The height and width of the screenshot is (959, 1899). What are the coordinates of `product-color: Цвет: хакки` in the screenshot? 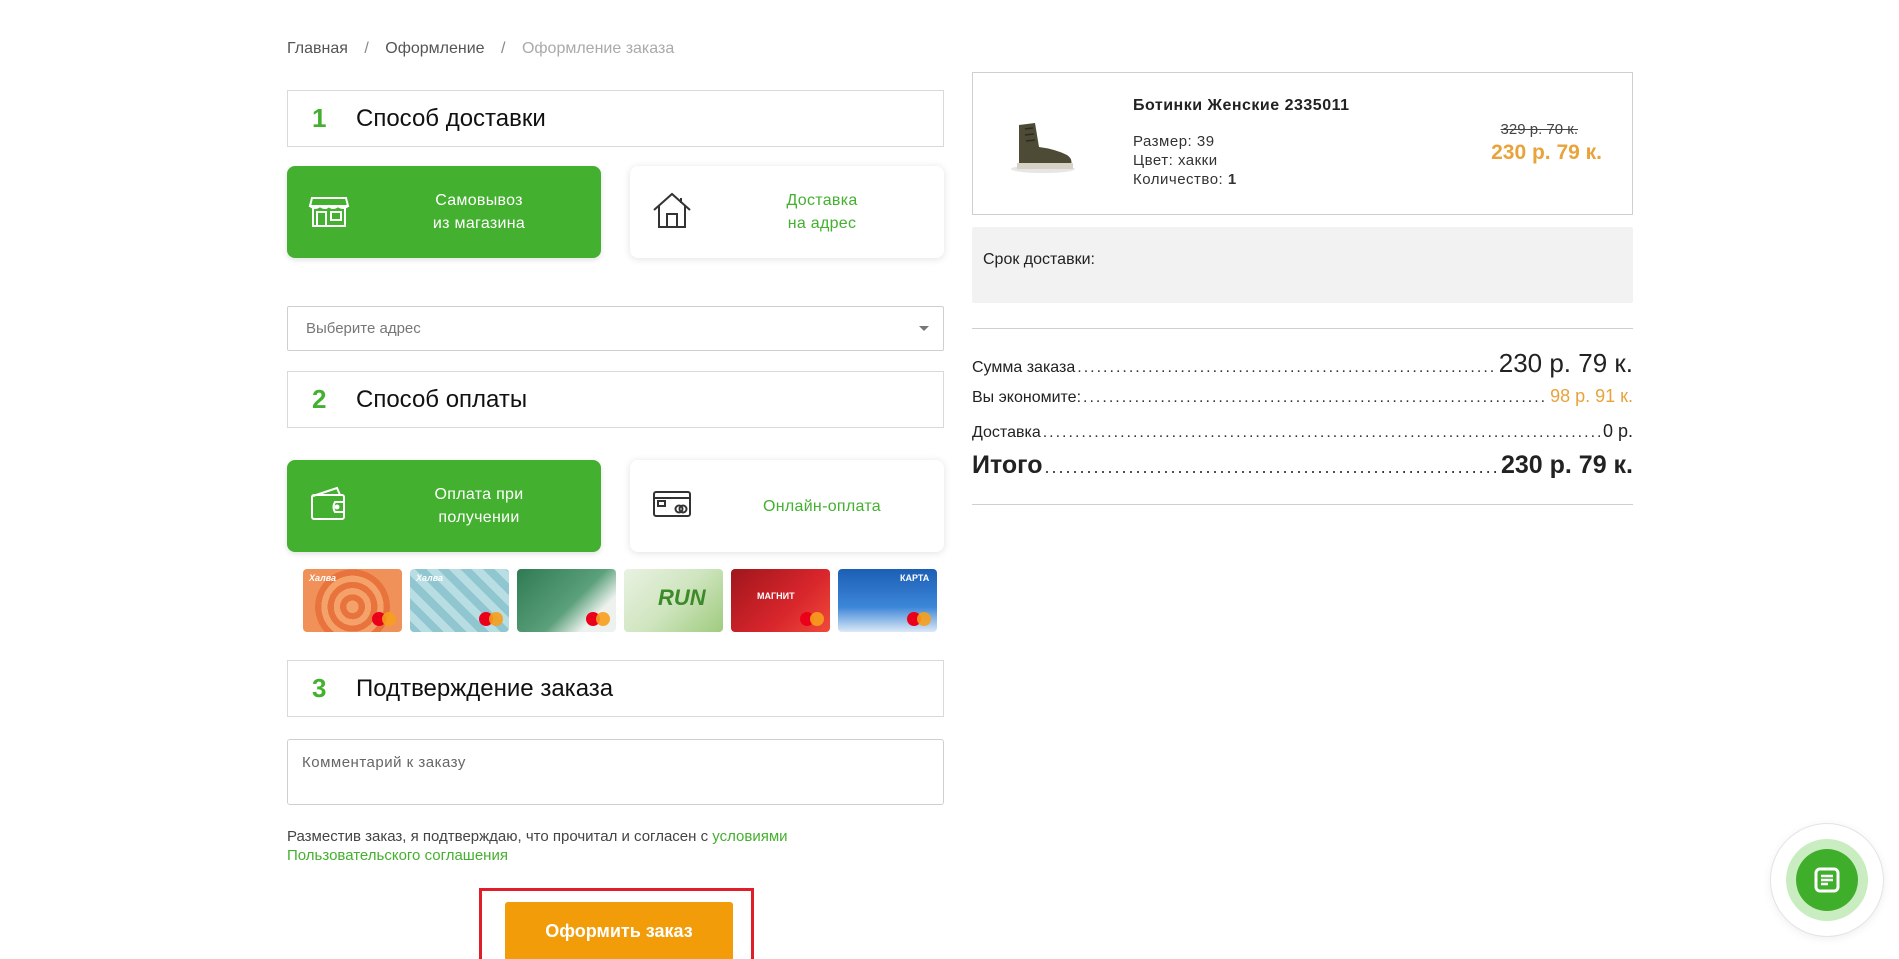 It's located at (1175, 160).